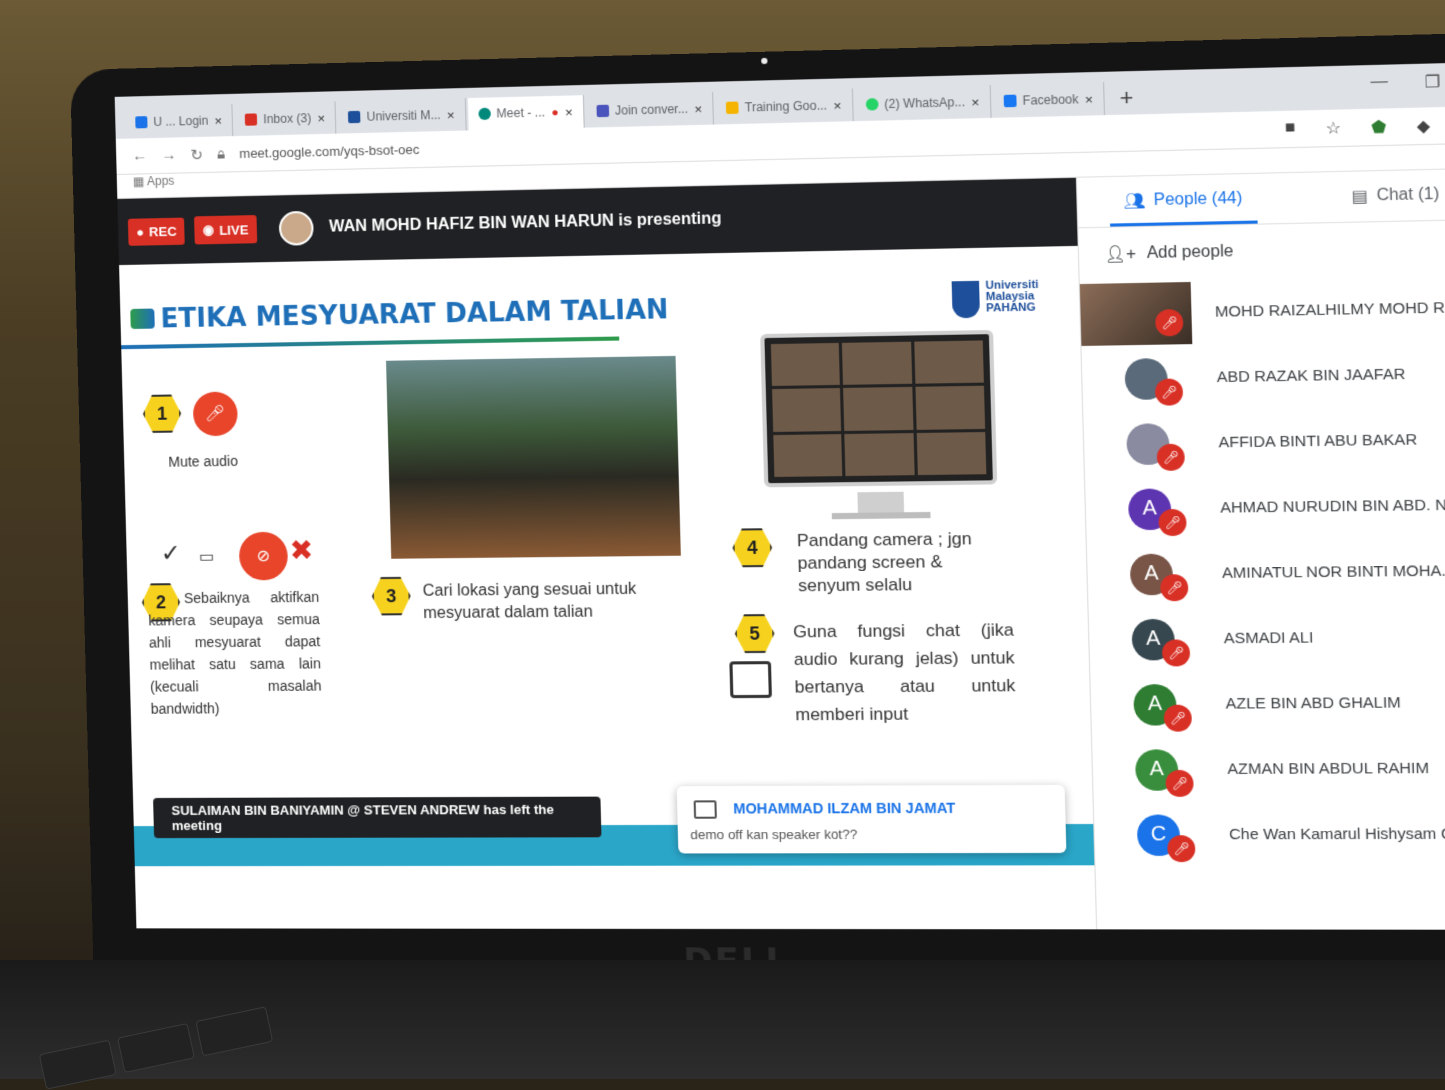 The height and width of the screenshot is (1090, 1445). Describe the element at coordinates (296, 228) in the screenshot. I see `presenter-avatar` at that location.